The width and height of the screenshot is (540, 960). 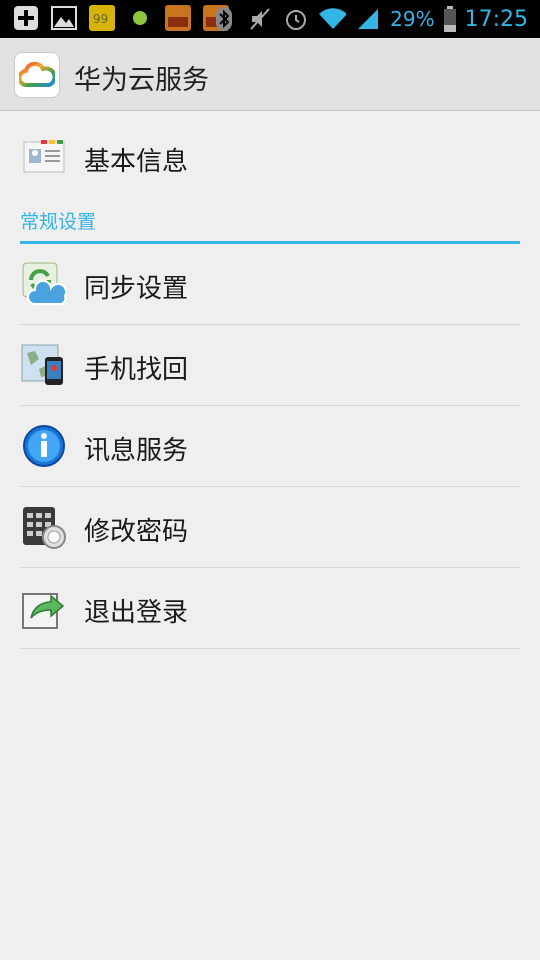 I want to click on logout-arrow-icon, so click(x=44, y=608).